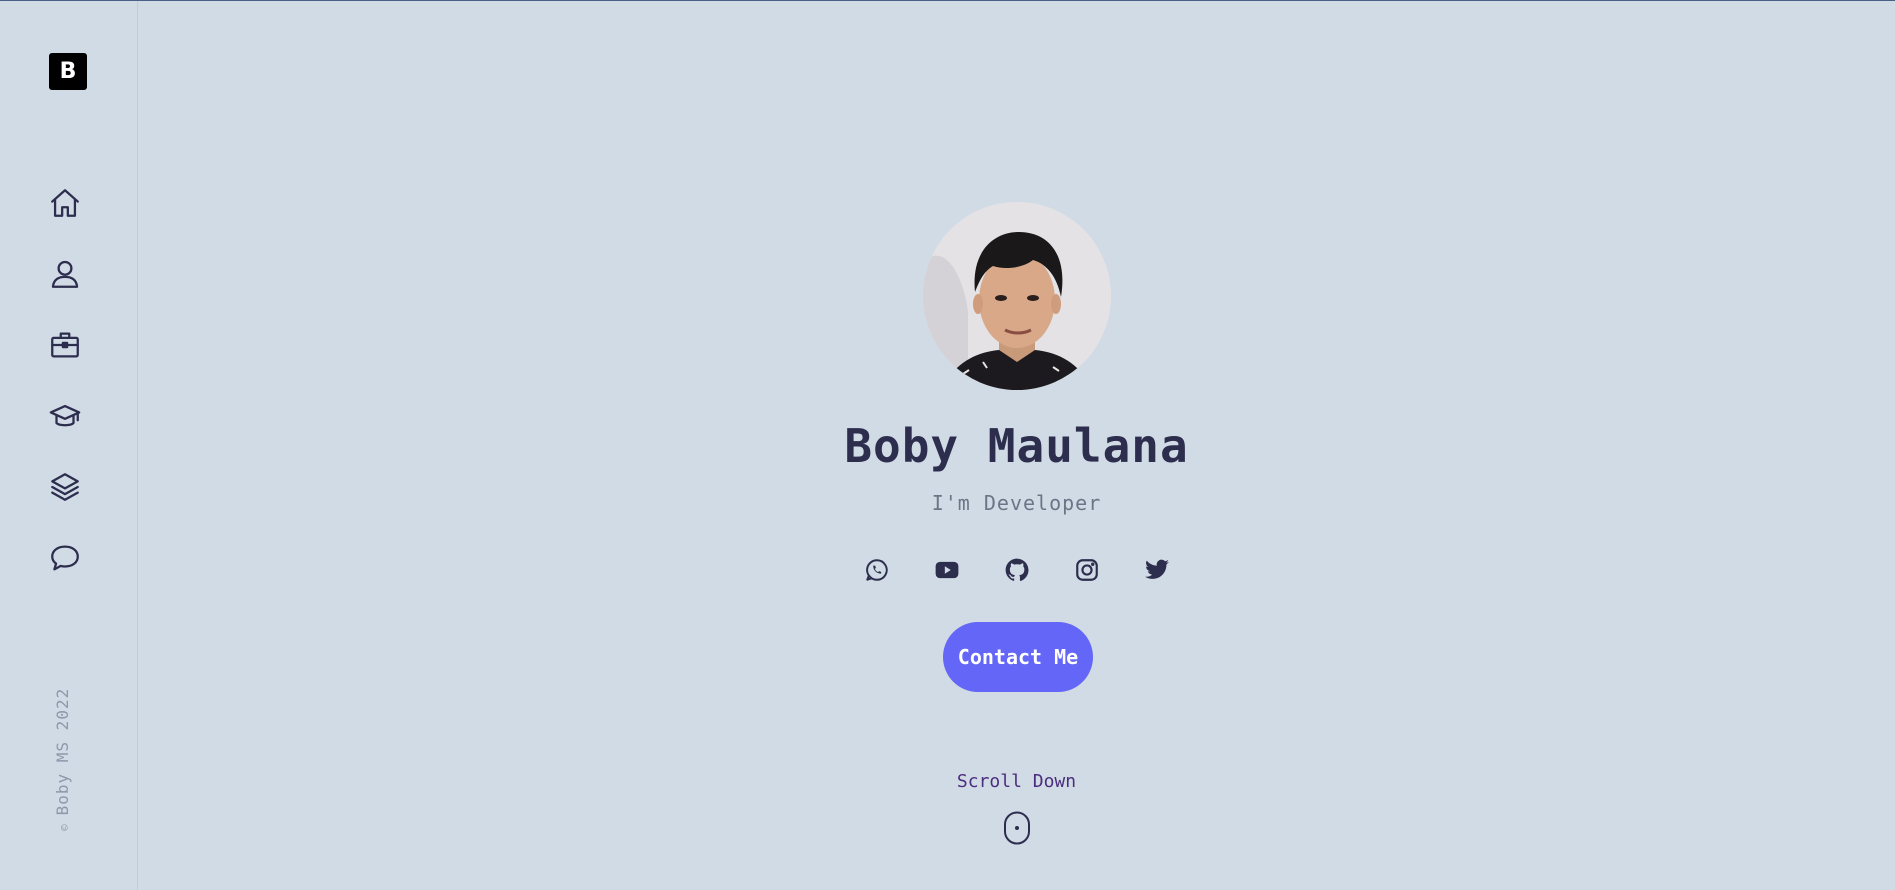  What do you see at coordinates (68, 71) in the screenshot?
I see `logo: B` at bounding box center [68, 71].